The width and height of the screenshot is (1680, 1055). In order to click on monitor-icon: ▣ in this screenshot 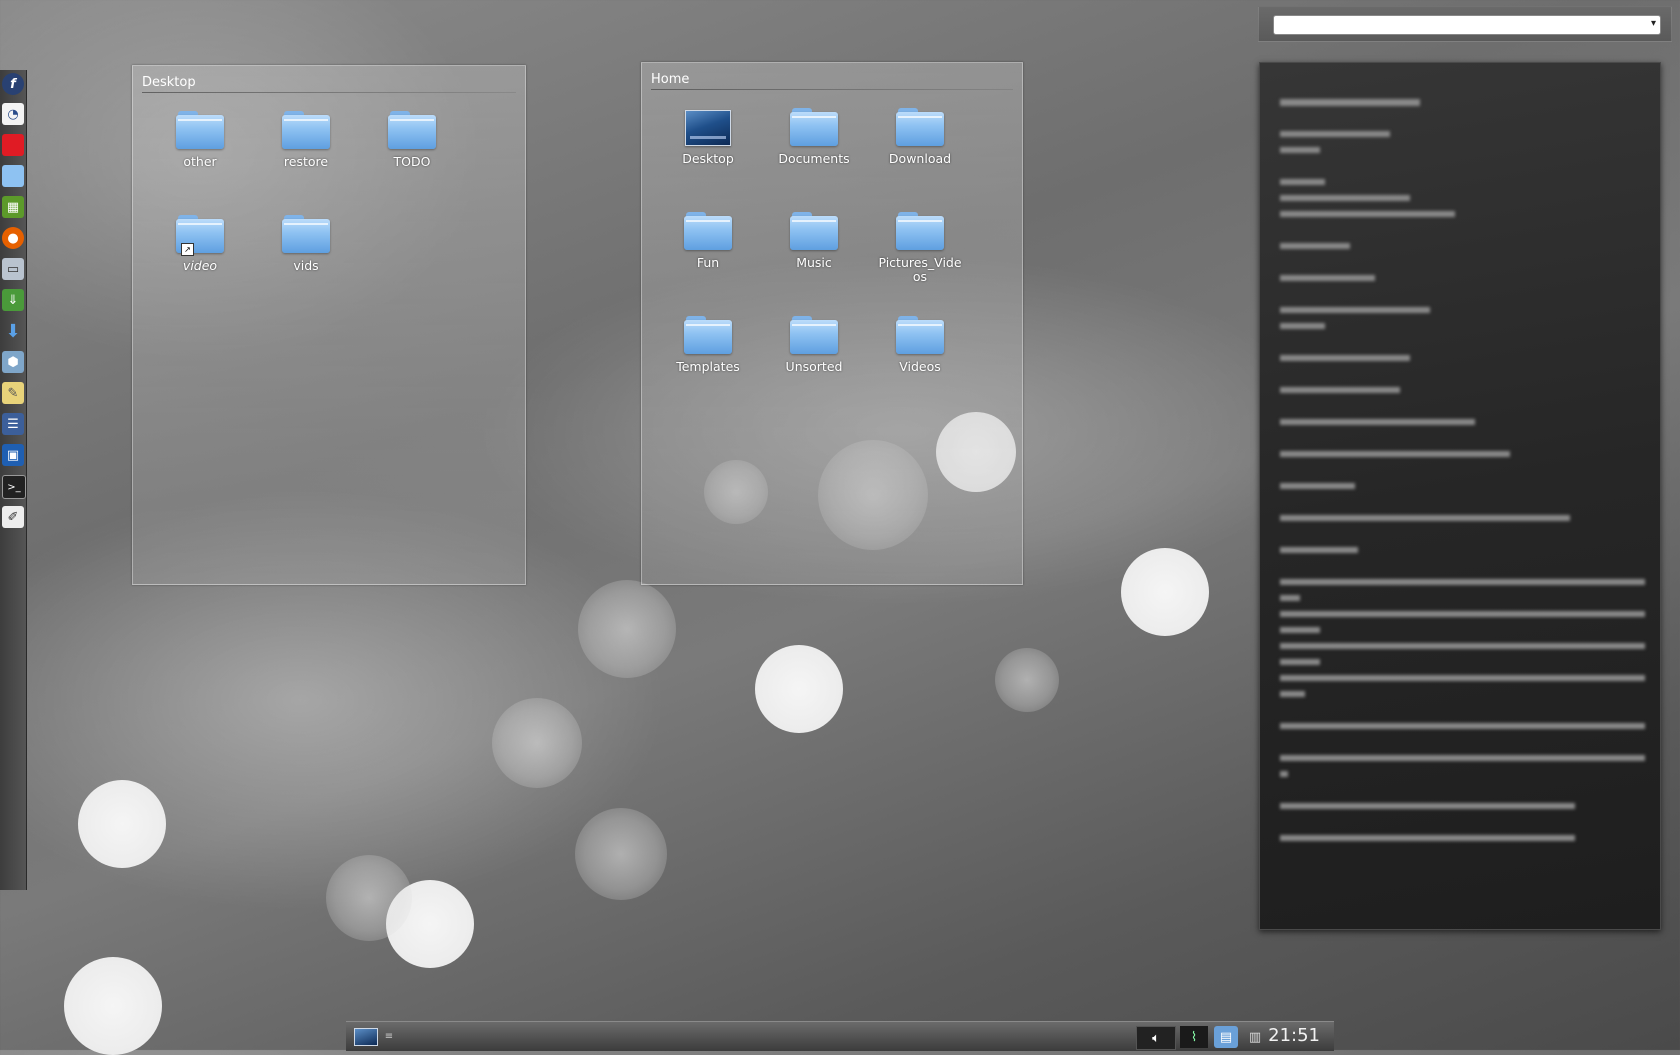, I will do `click(13, 455)`.